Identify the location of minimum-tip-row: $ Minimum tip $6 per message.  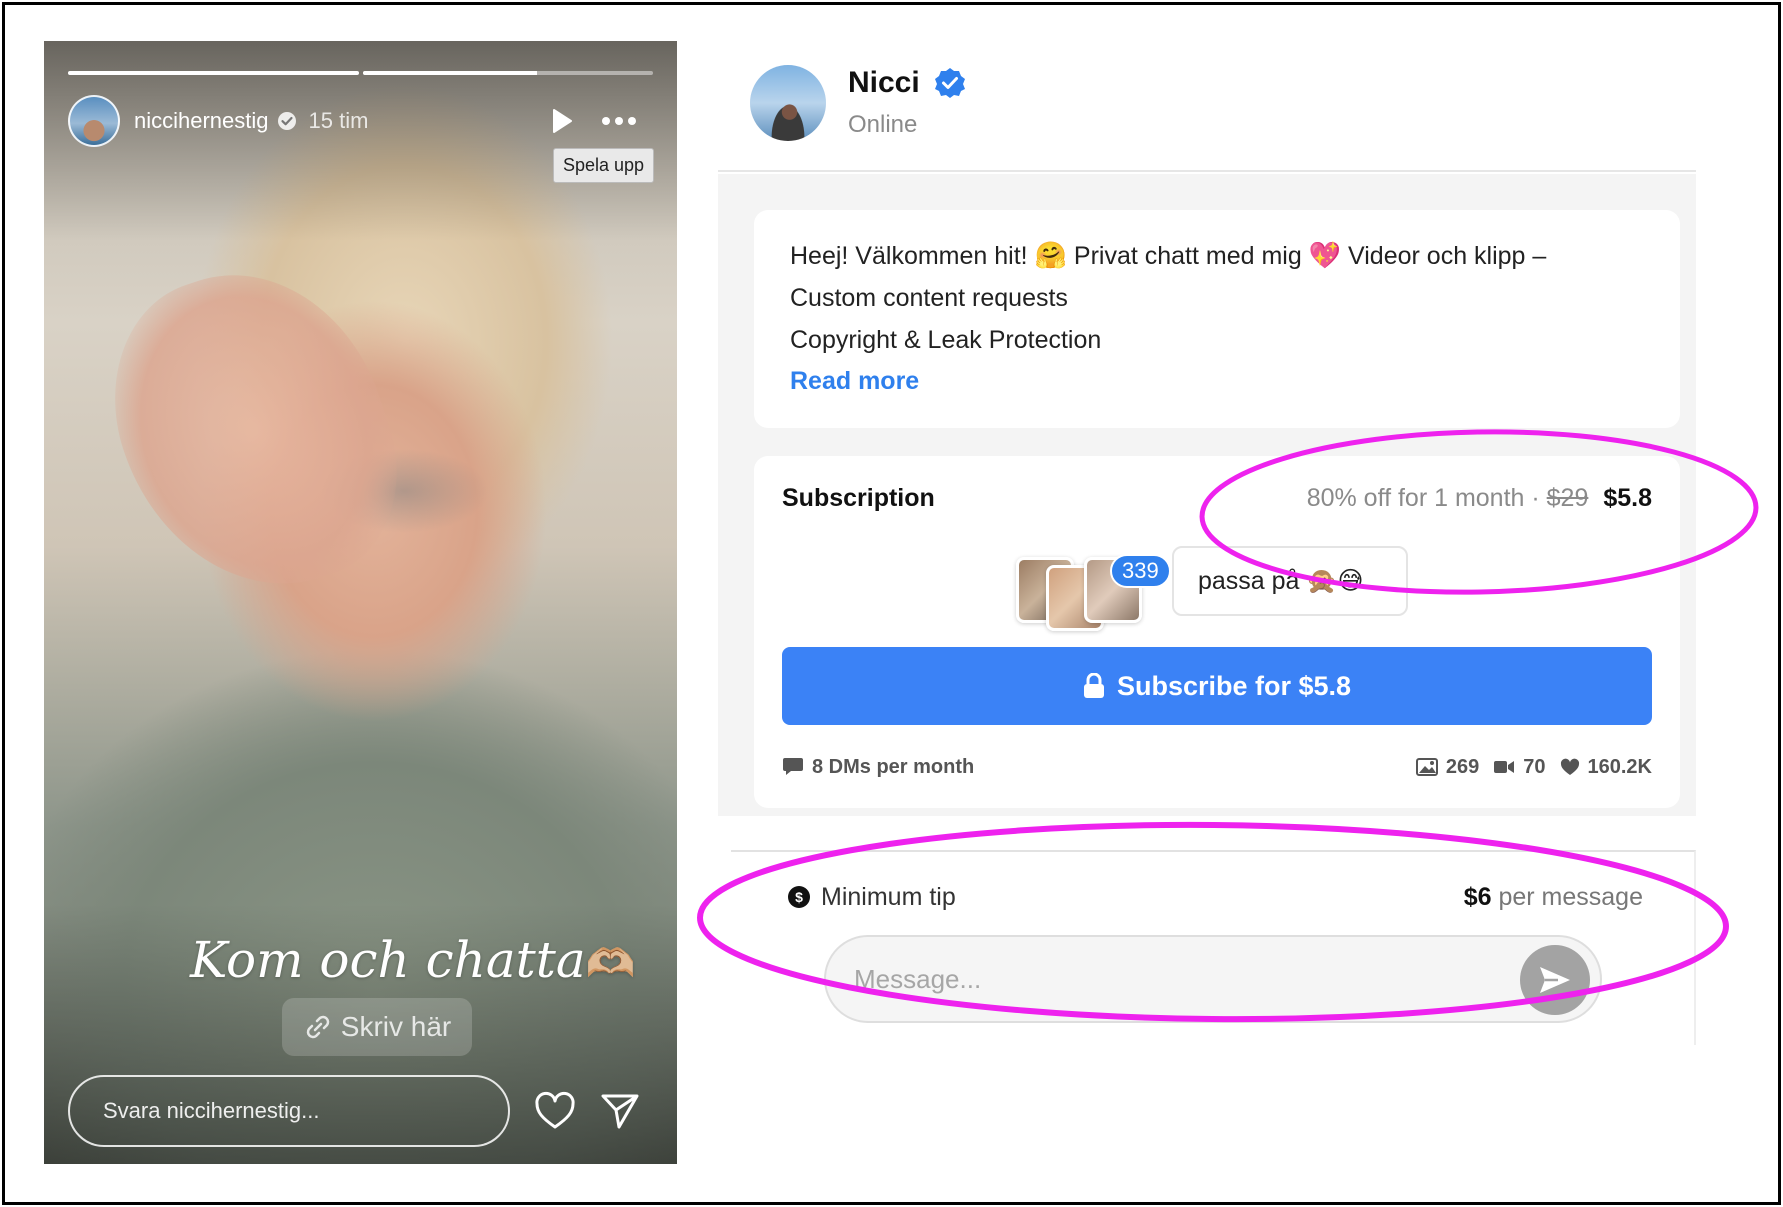
(1215, 897).